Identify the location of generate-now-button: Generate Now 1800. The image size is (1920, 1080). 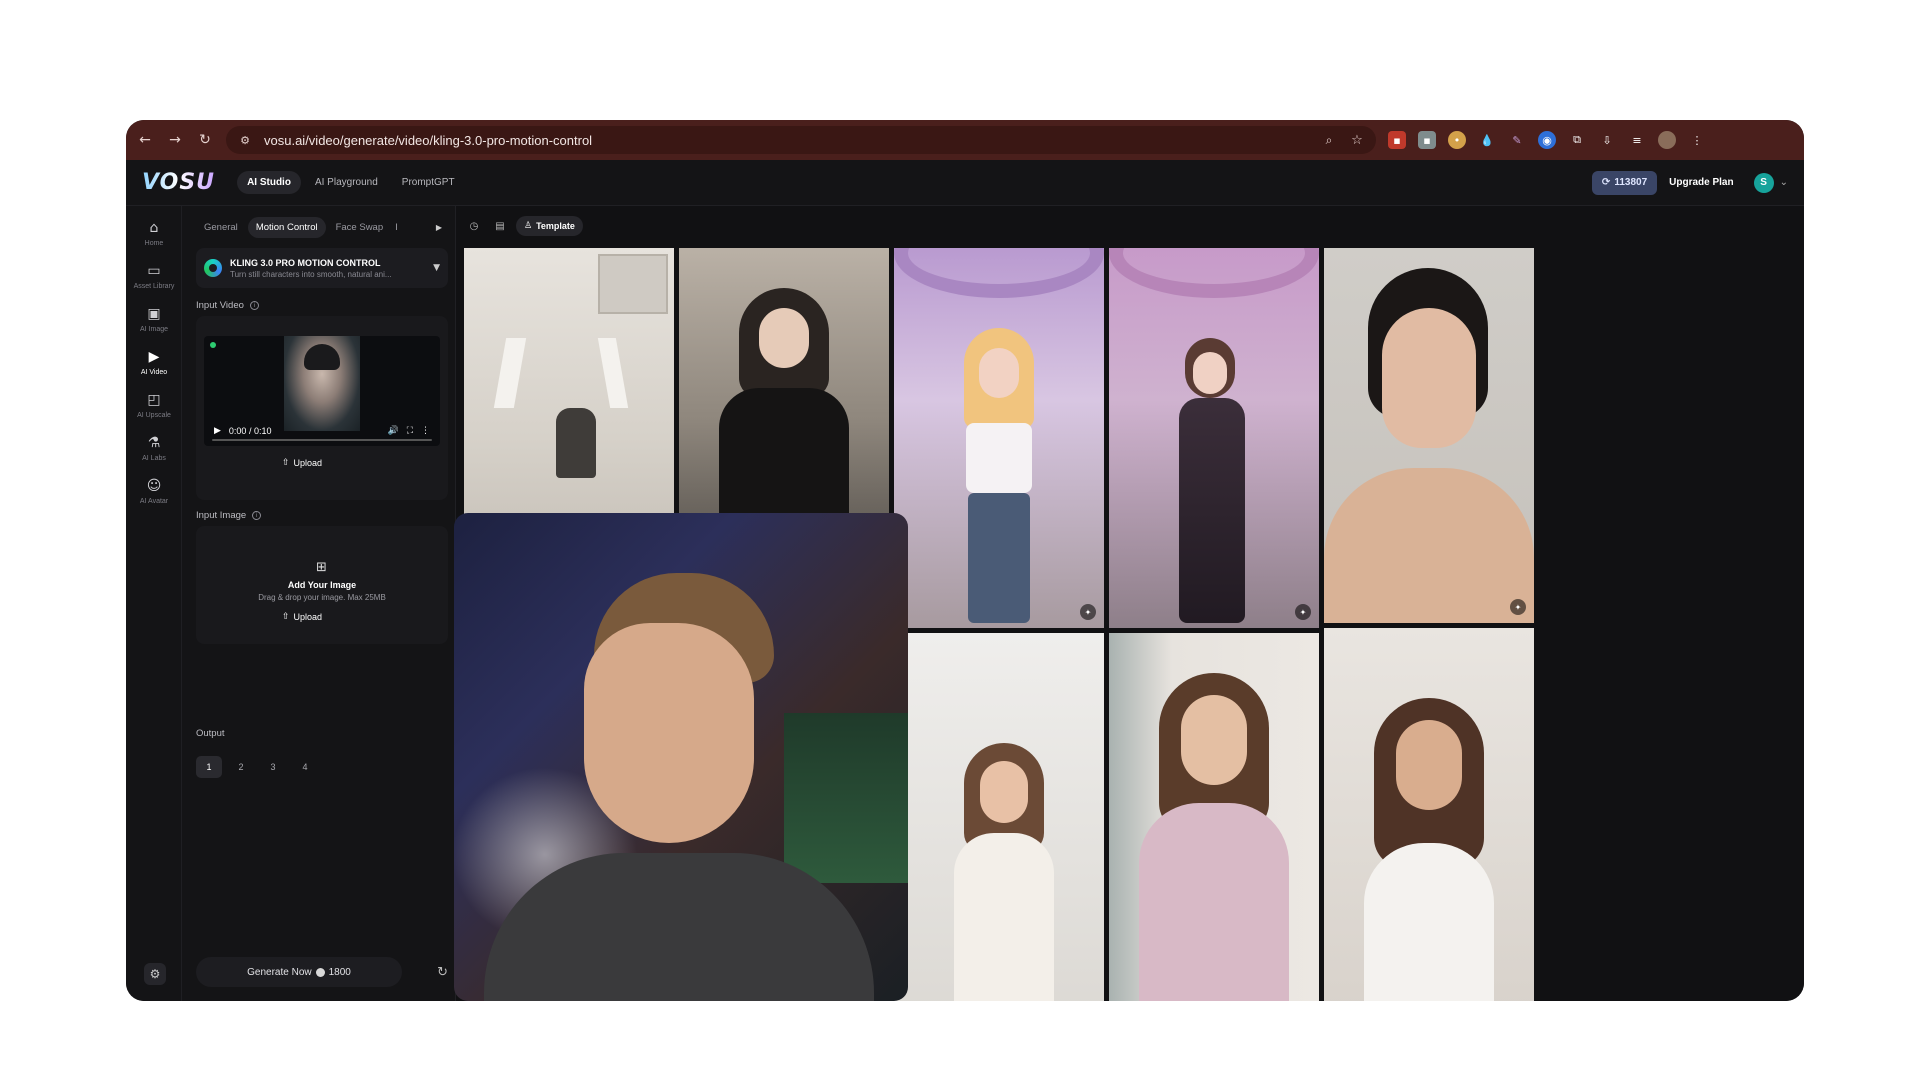
(299, 972).